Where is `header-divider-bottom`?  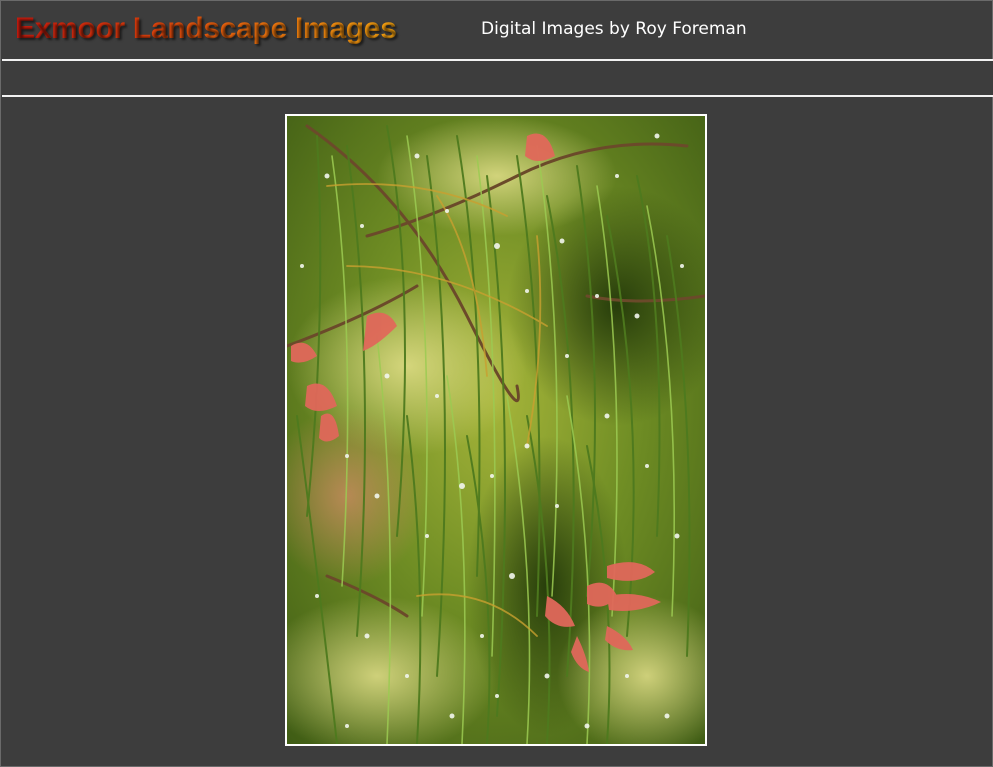
header-divider-bottom is located at coordinates (497, 96).